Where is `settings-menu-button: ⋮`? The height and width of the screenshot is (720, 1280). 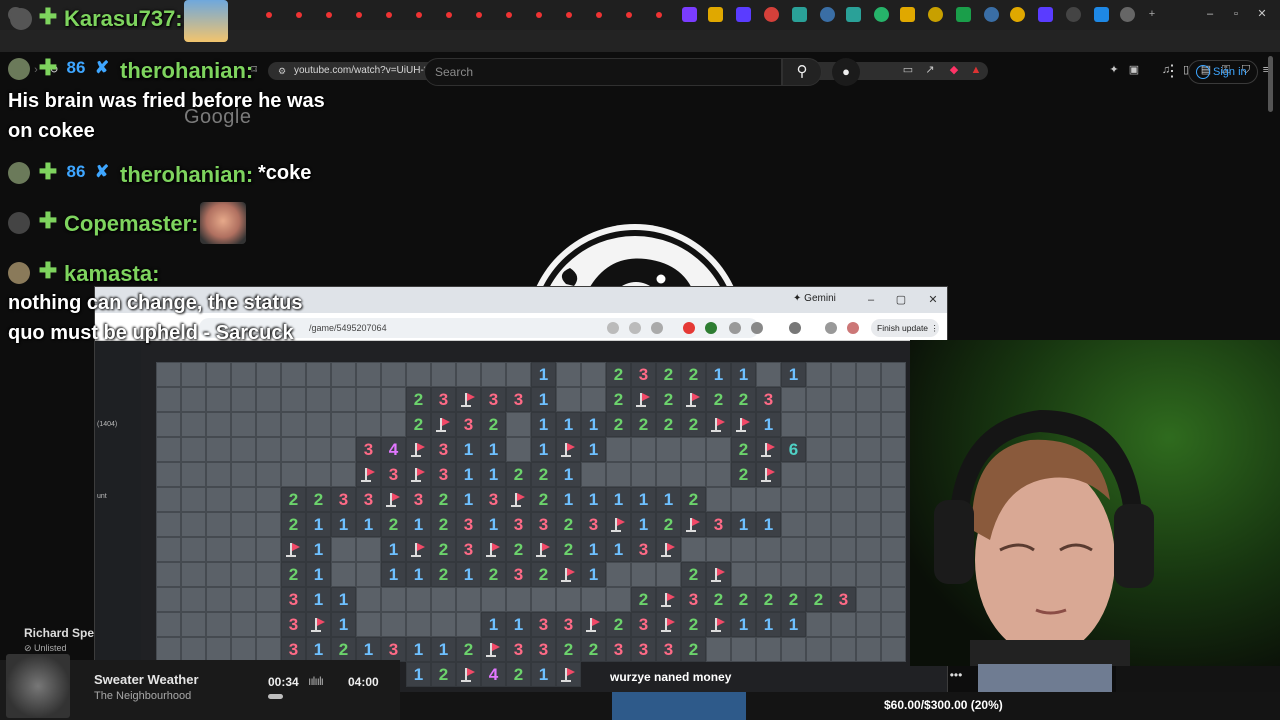 settings-menu-button: ⋮ is located at coordinates (1172, 72).